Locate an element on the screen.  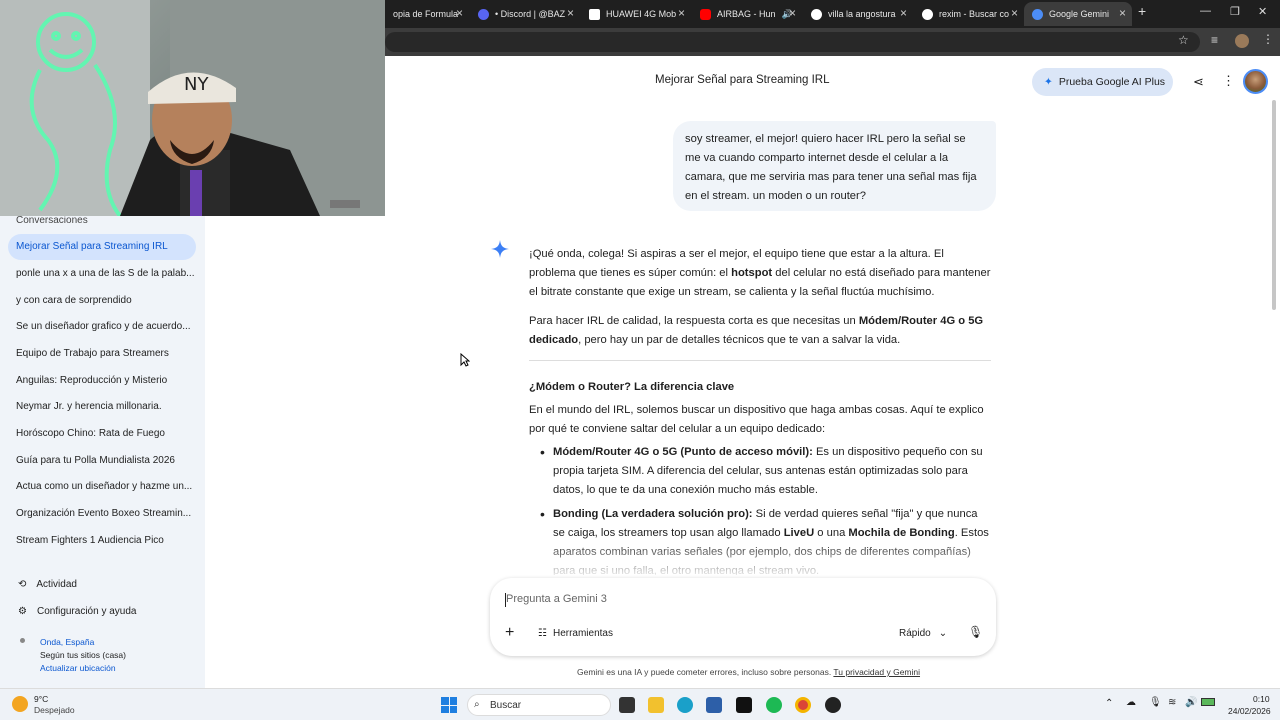
settings-label: Configuración y ayuda is located at coordinates (86, 611).